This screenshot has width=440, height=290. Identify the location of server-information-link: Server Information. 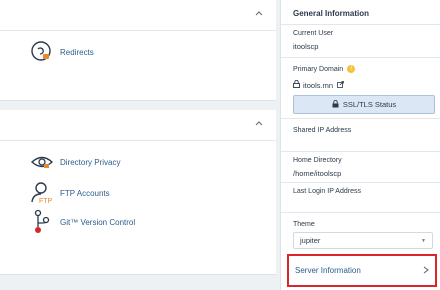
(362, 270).